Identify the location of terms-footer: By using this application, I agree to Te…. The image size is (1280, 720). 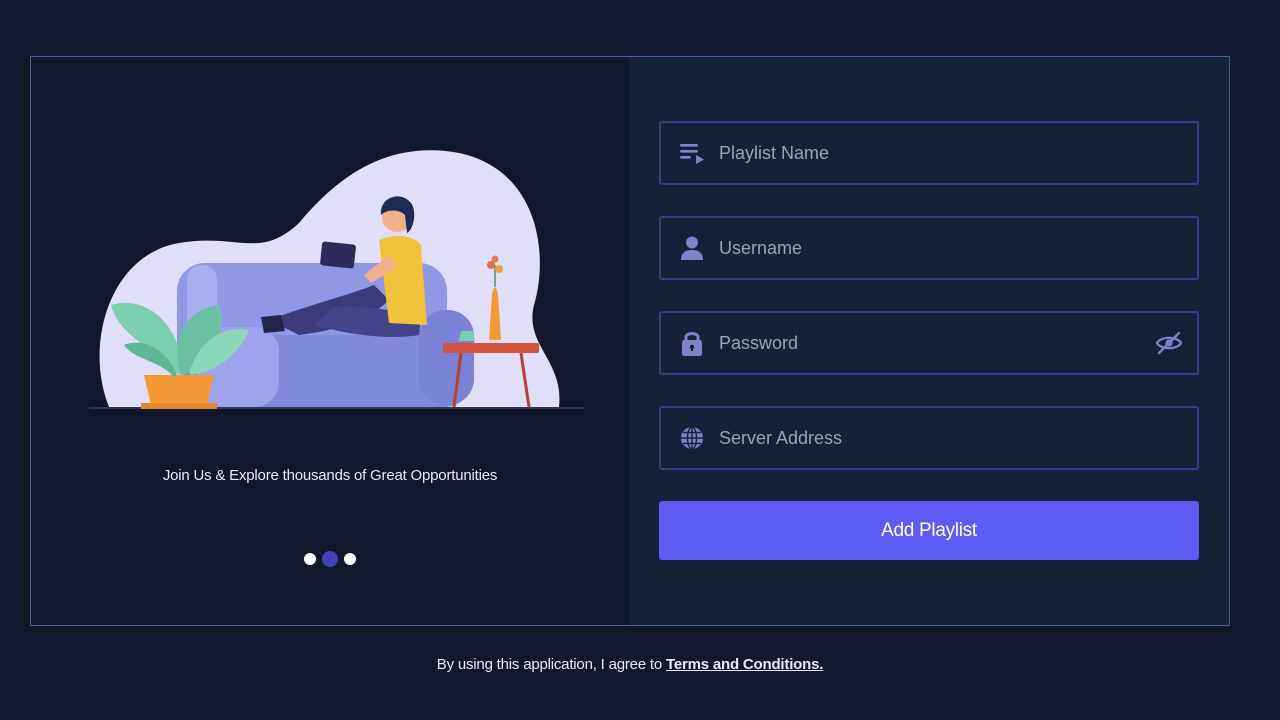
(630, 664).